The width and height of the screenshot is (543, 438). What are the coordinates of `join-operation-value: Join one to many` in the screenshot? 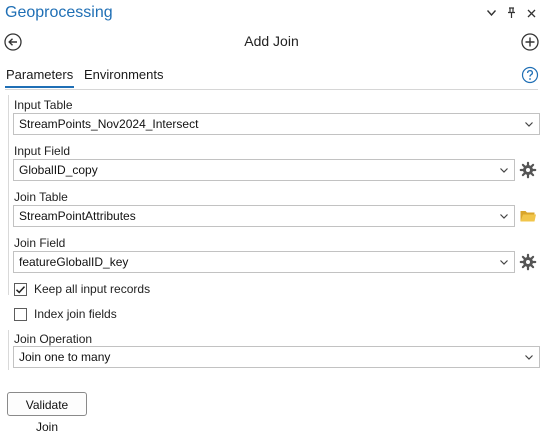 It's located at (65, 357).